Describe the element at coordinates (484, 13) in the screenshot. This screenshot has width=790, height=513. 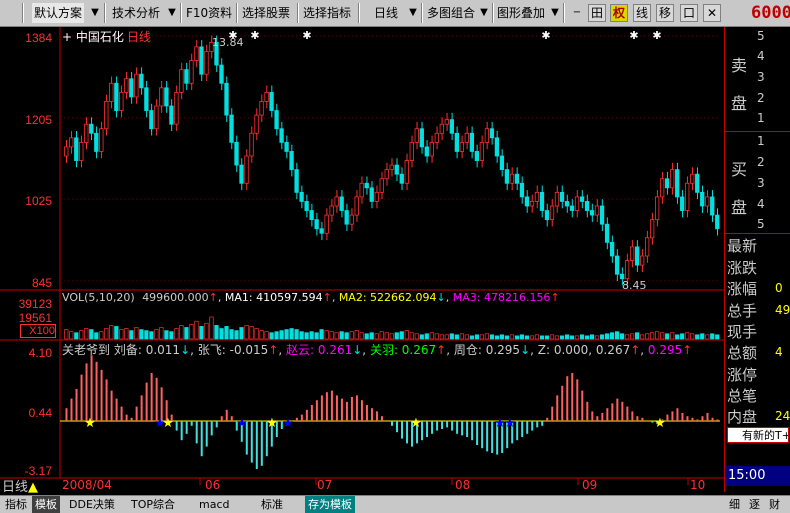
I see `multi-chart-dropdown-icon: ▼` at that location.